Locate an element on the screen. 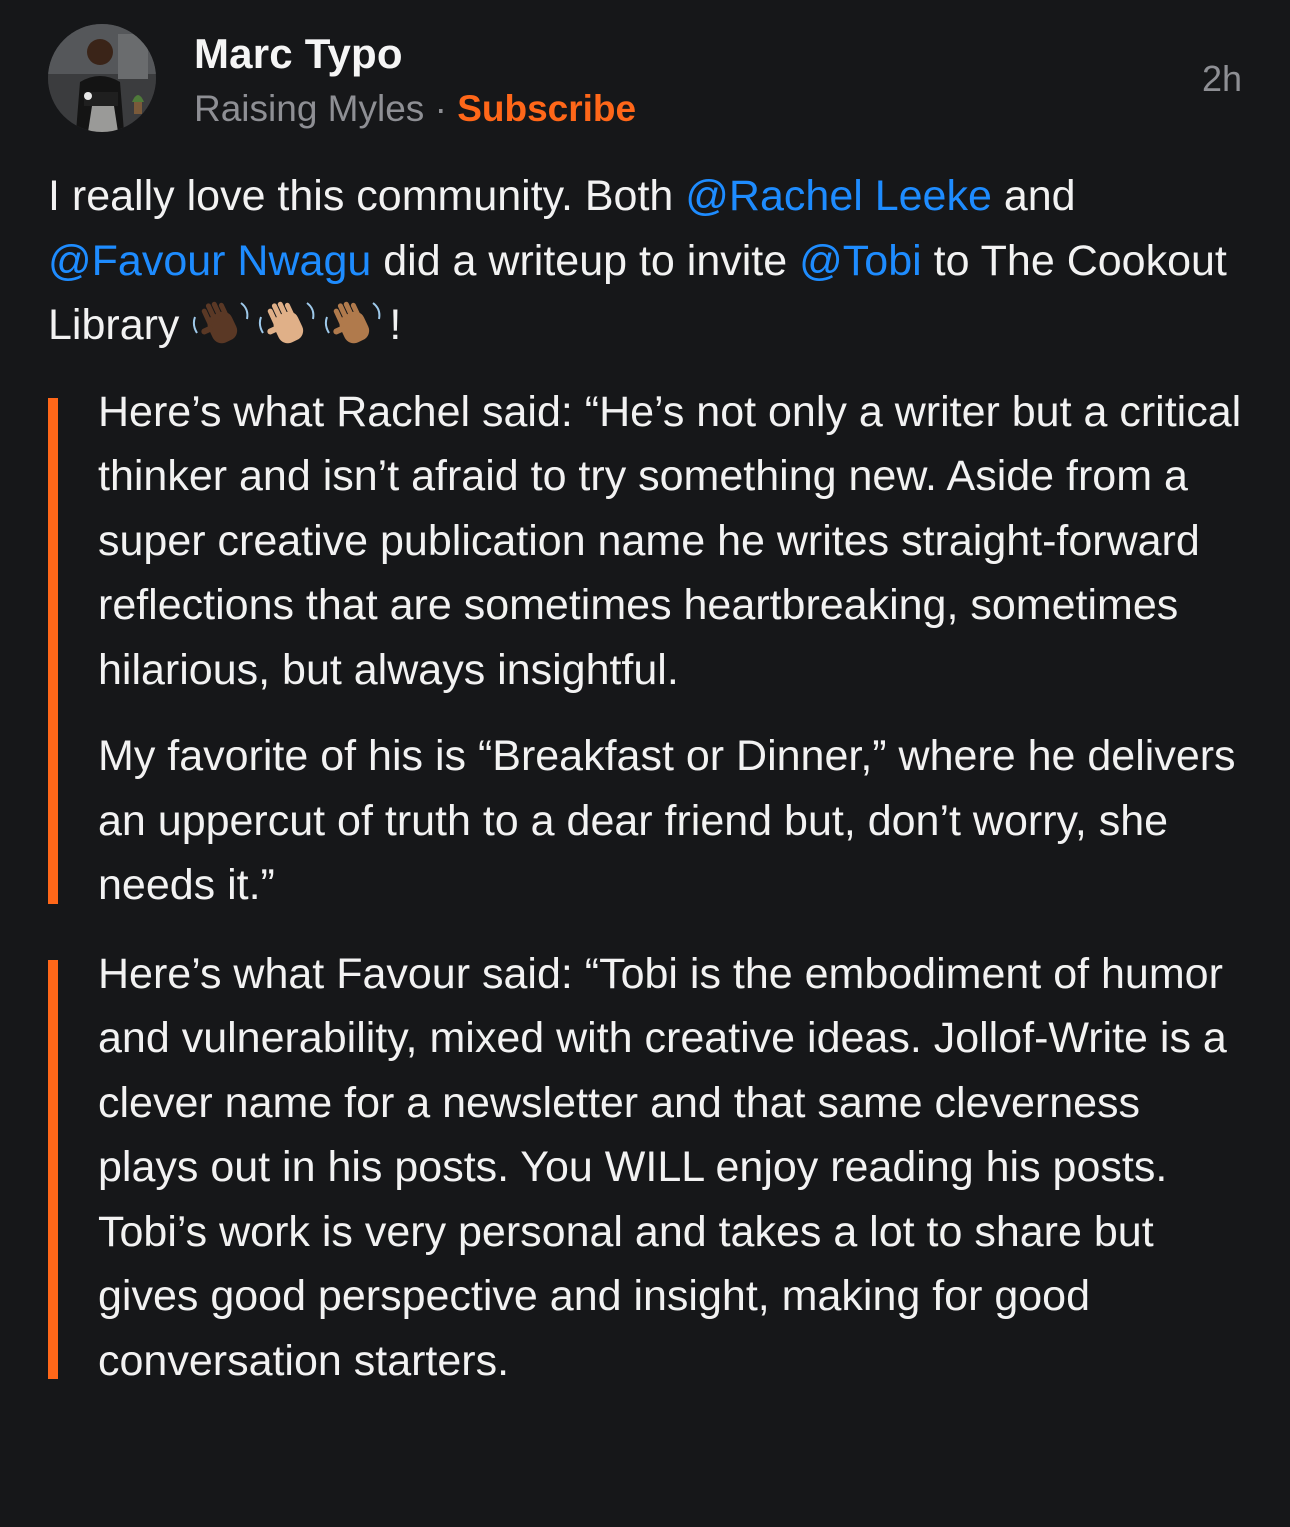 The image size is (1290, 1527). avatar is located at coordinates (102, 78).